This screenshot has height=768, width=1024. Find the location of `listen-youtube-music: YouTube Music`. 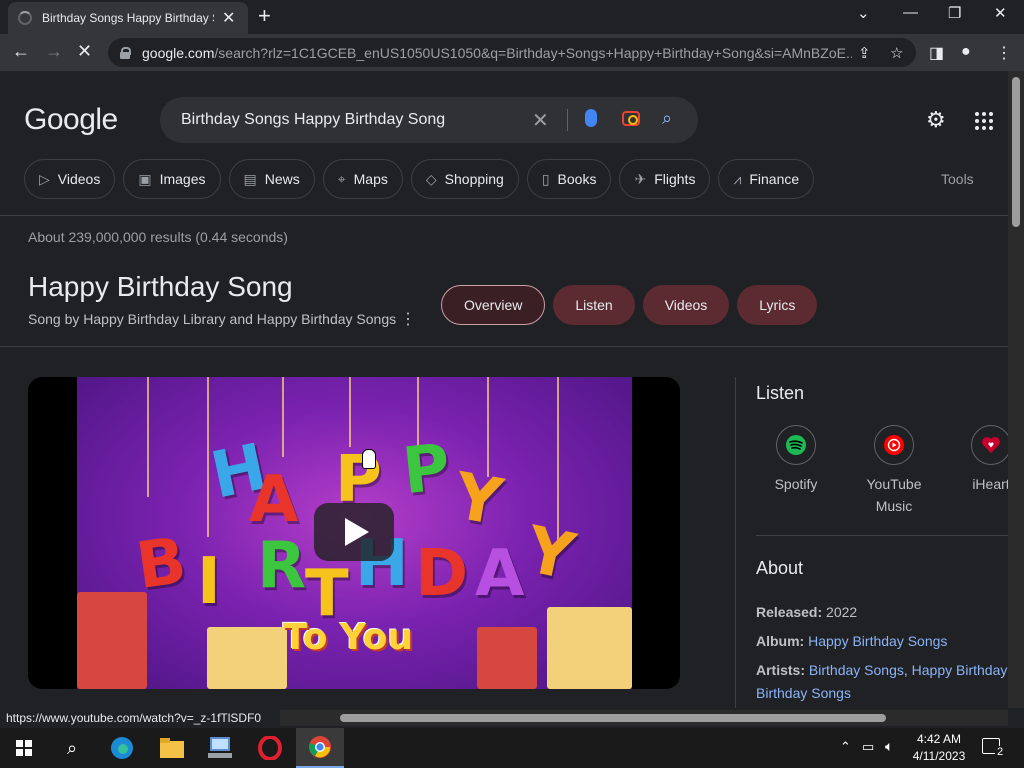

listen-youtube-music: YouTube Music is located at coordinates (894, 471).